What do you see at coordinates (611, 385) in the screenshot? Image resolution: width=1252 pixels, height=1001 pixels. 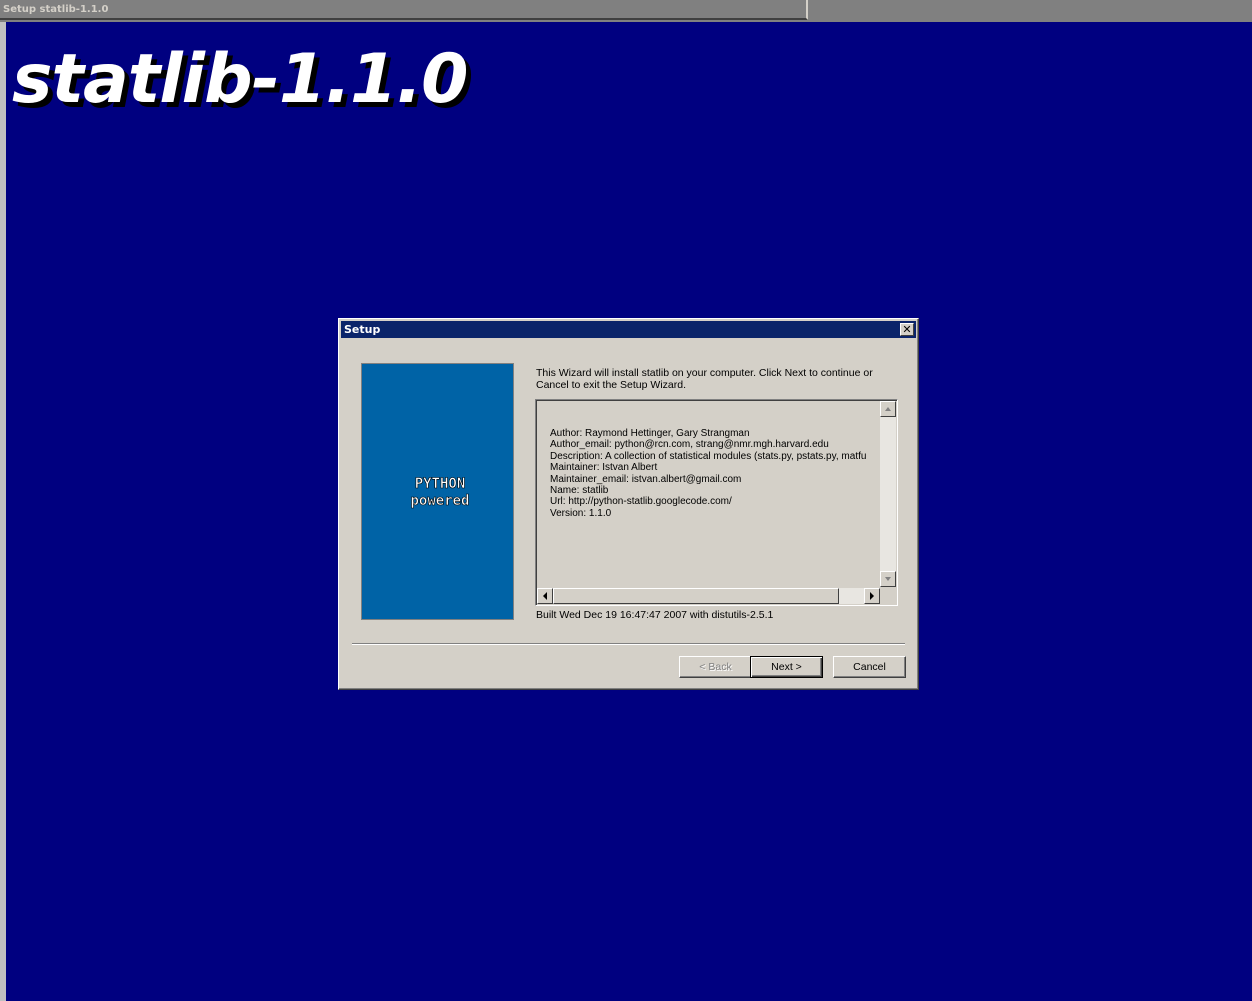 I see `intro-line-2: Cancel to exit the Setup Wizard.` at bounding box center [611, 385].